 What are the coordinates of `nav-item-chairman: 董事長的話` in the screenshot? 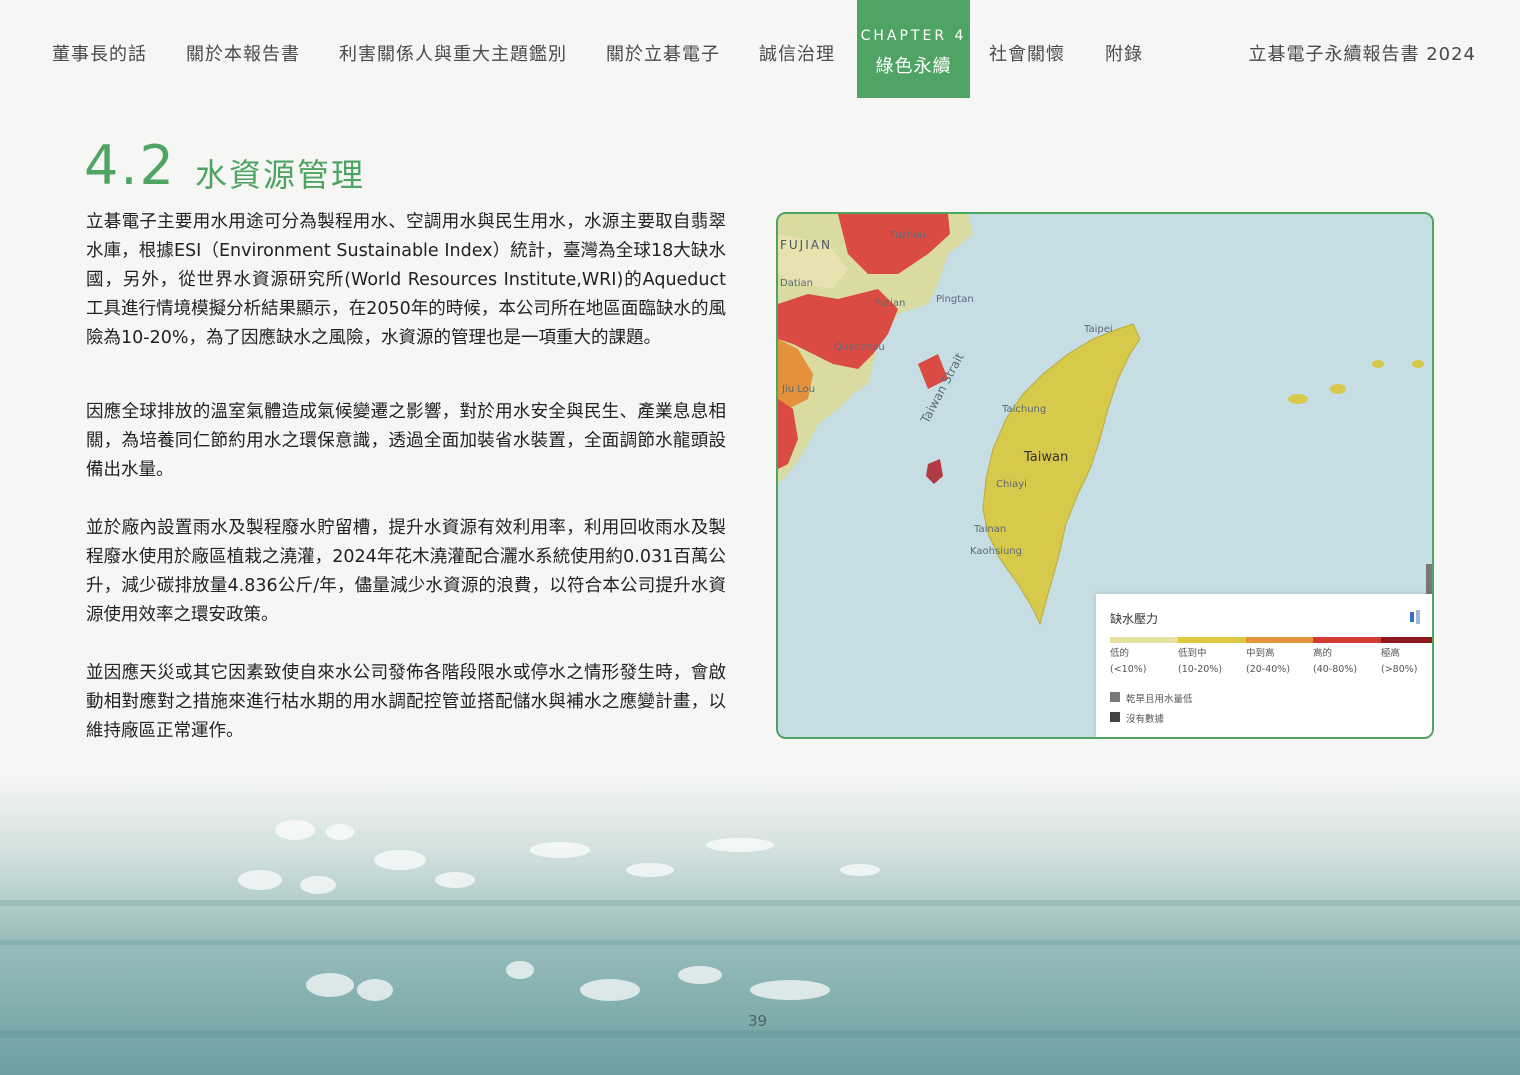 It's located at (99, 53).